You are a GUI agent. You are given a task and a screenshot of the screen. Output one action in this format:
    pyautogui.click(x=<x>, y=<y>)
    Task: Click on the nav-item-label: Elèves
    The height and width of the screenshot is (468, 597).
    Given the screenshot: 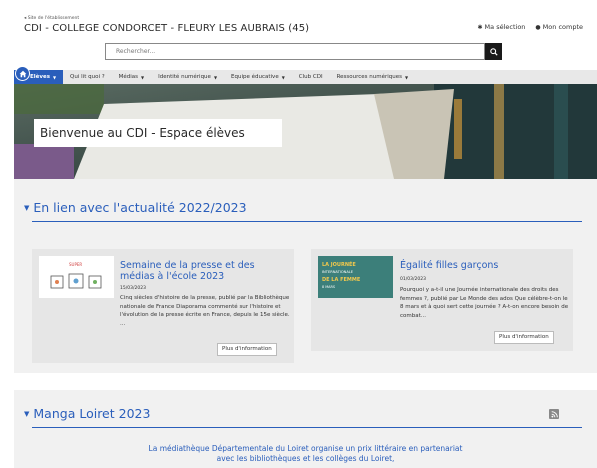 What is the action you would take?
    pyautogui.click(x=40, y=77)
    